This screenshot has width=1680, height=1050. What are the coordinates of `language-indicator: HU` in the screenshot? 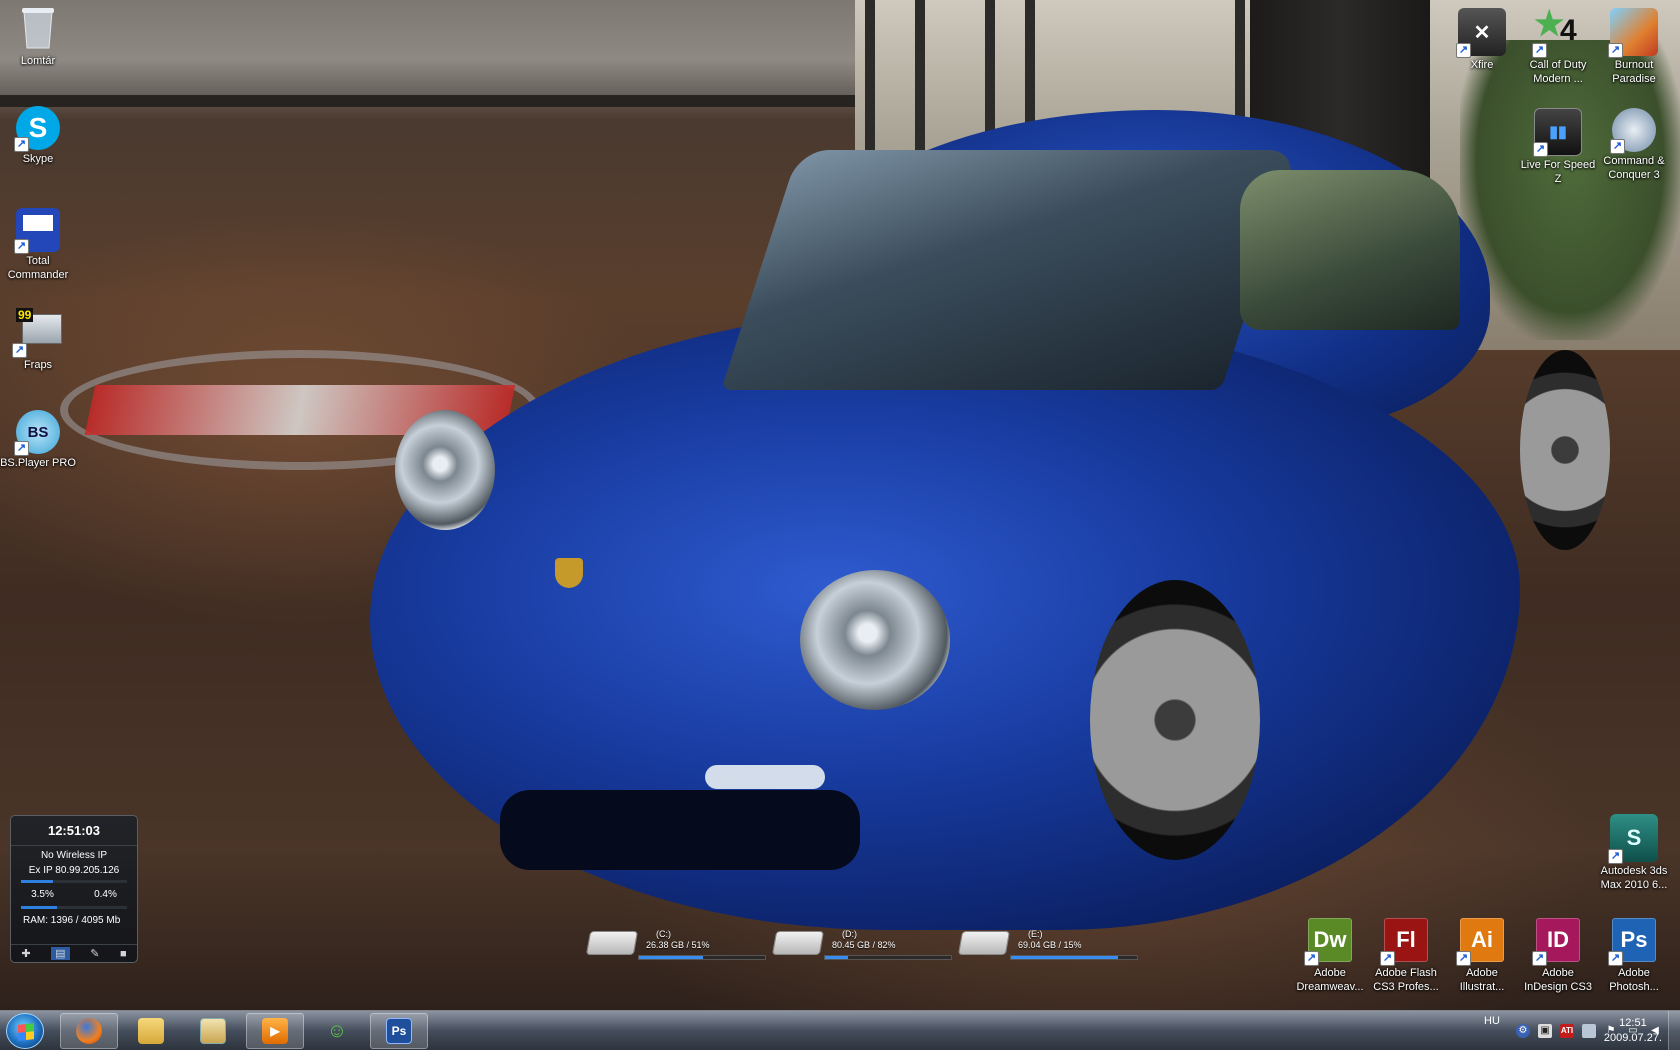 It's located at (1492, 1021).